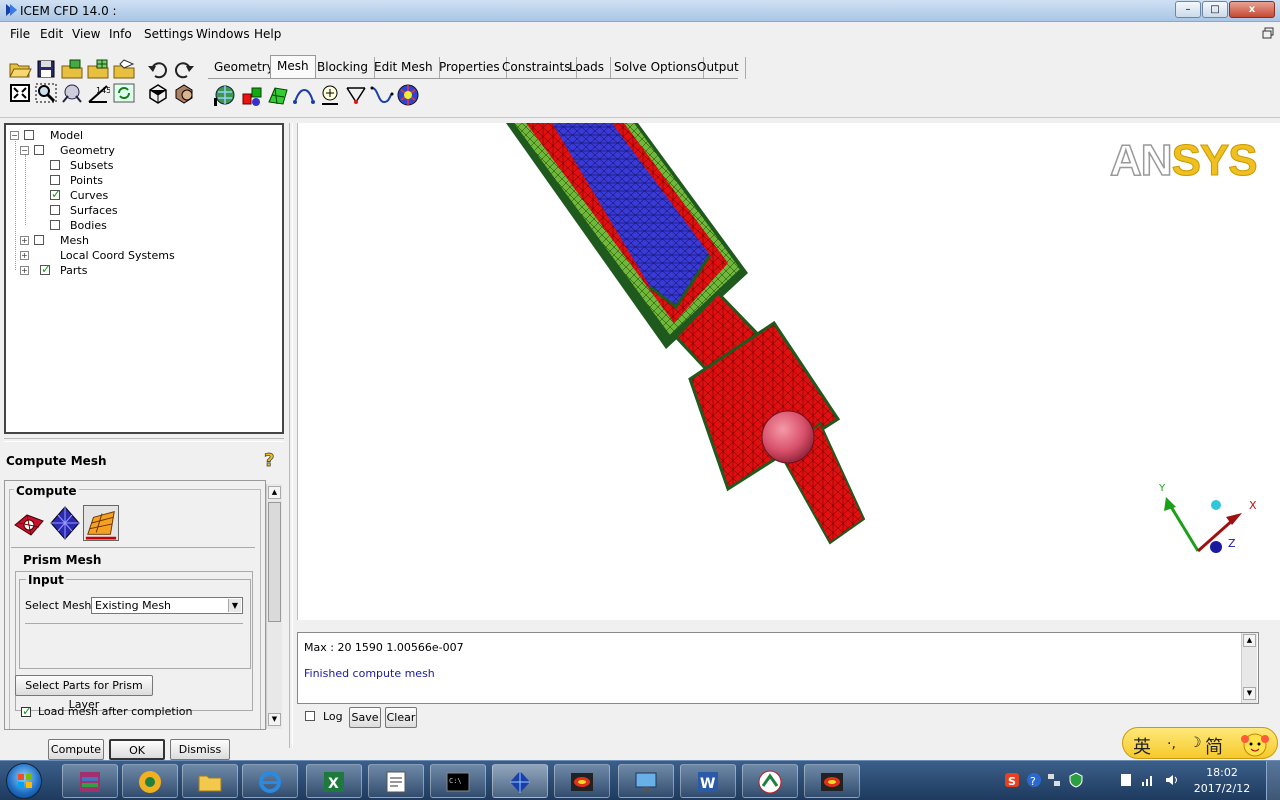 The width and height of the screenshot is (1280, 800). What do you see at coordinates (86, 34) in the screenshot?
I see `menu-view: View` at bounding box center [86, 34].